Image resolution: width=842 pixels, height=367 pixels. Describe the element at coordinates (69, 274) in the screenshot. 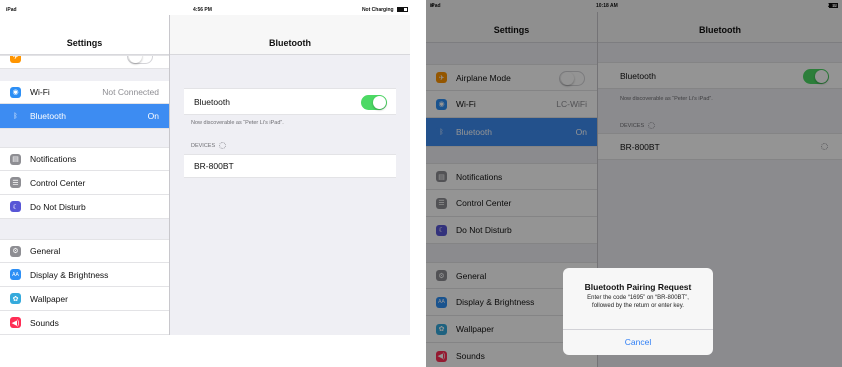

I see `sidebar-item-label: Display & Brightness` at that location.